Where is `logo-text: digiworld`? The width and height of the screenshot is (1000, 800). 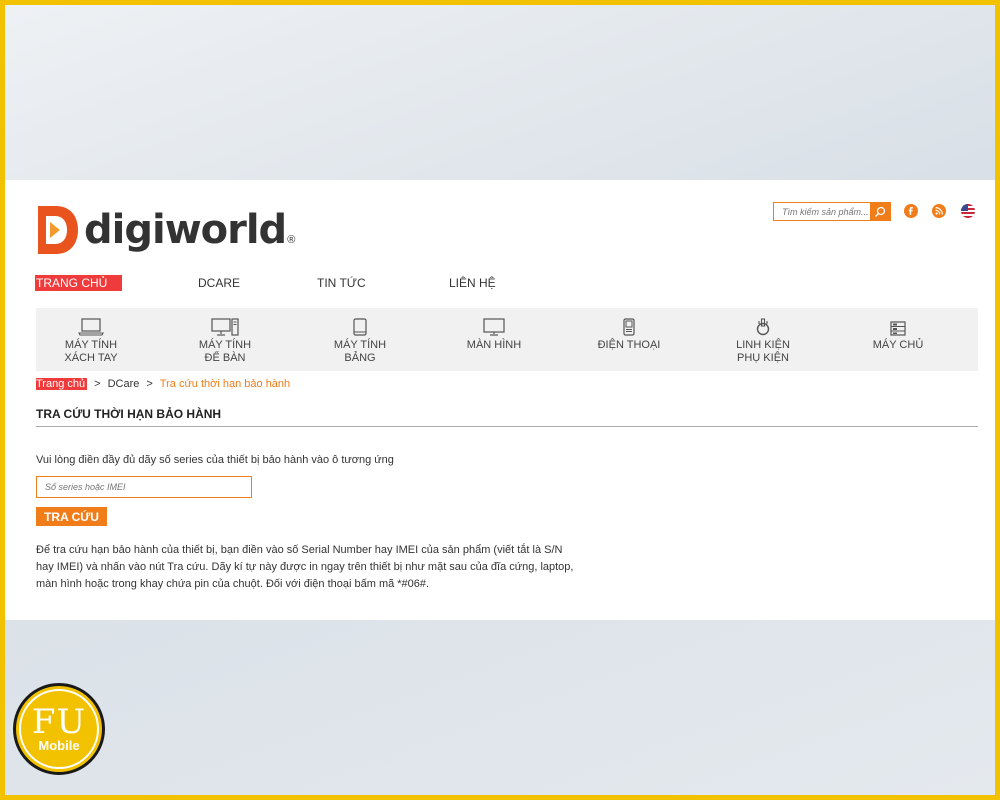 logo-text: digiworld is located at coordinates (185, 230).